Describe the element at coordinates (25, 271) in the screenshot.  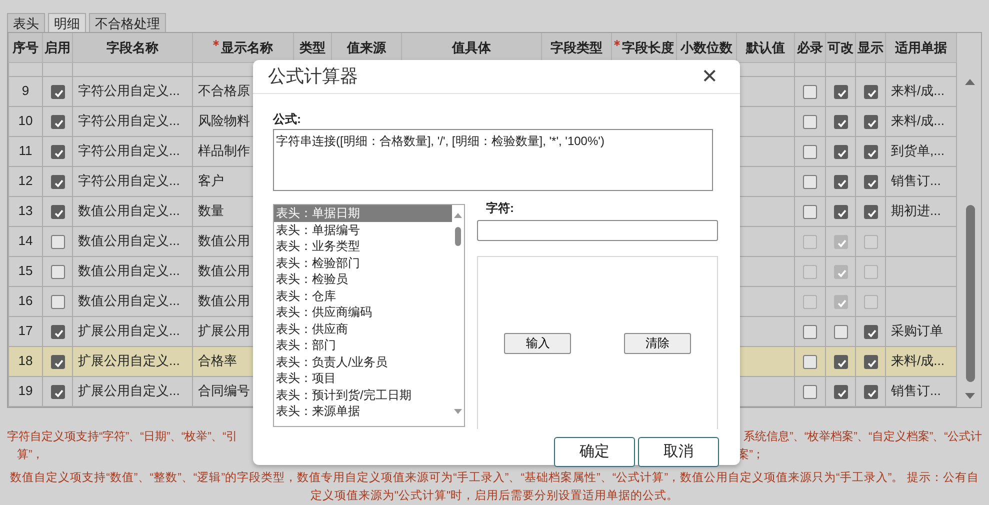
I see `row-number: 15` at that location.